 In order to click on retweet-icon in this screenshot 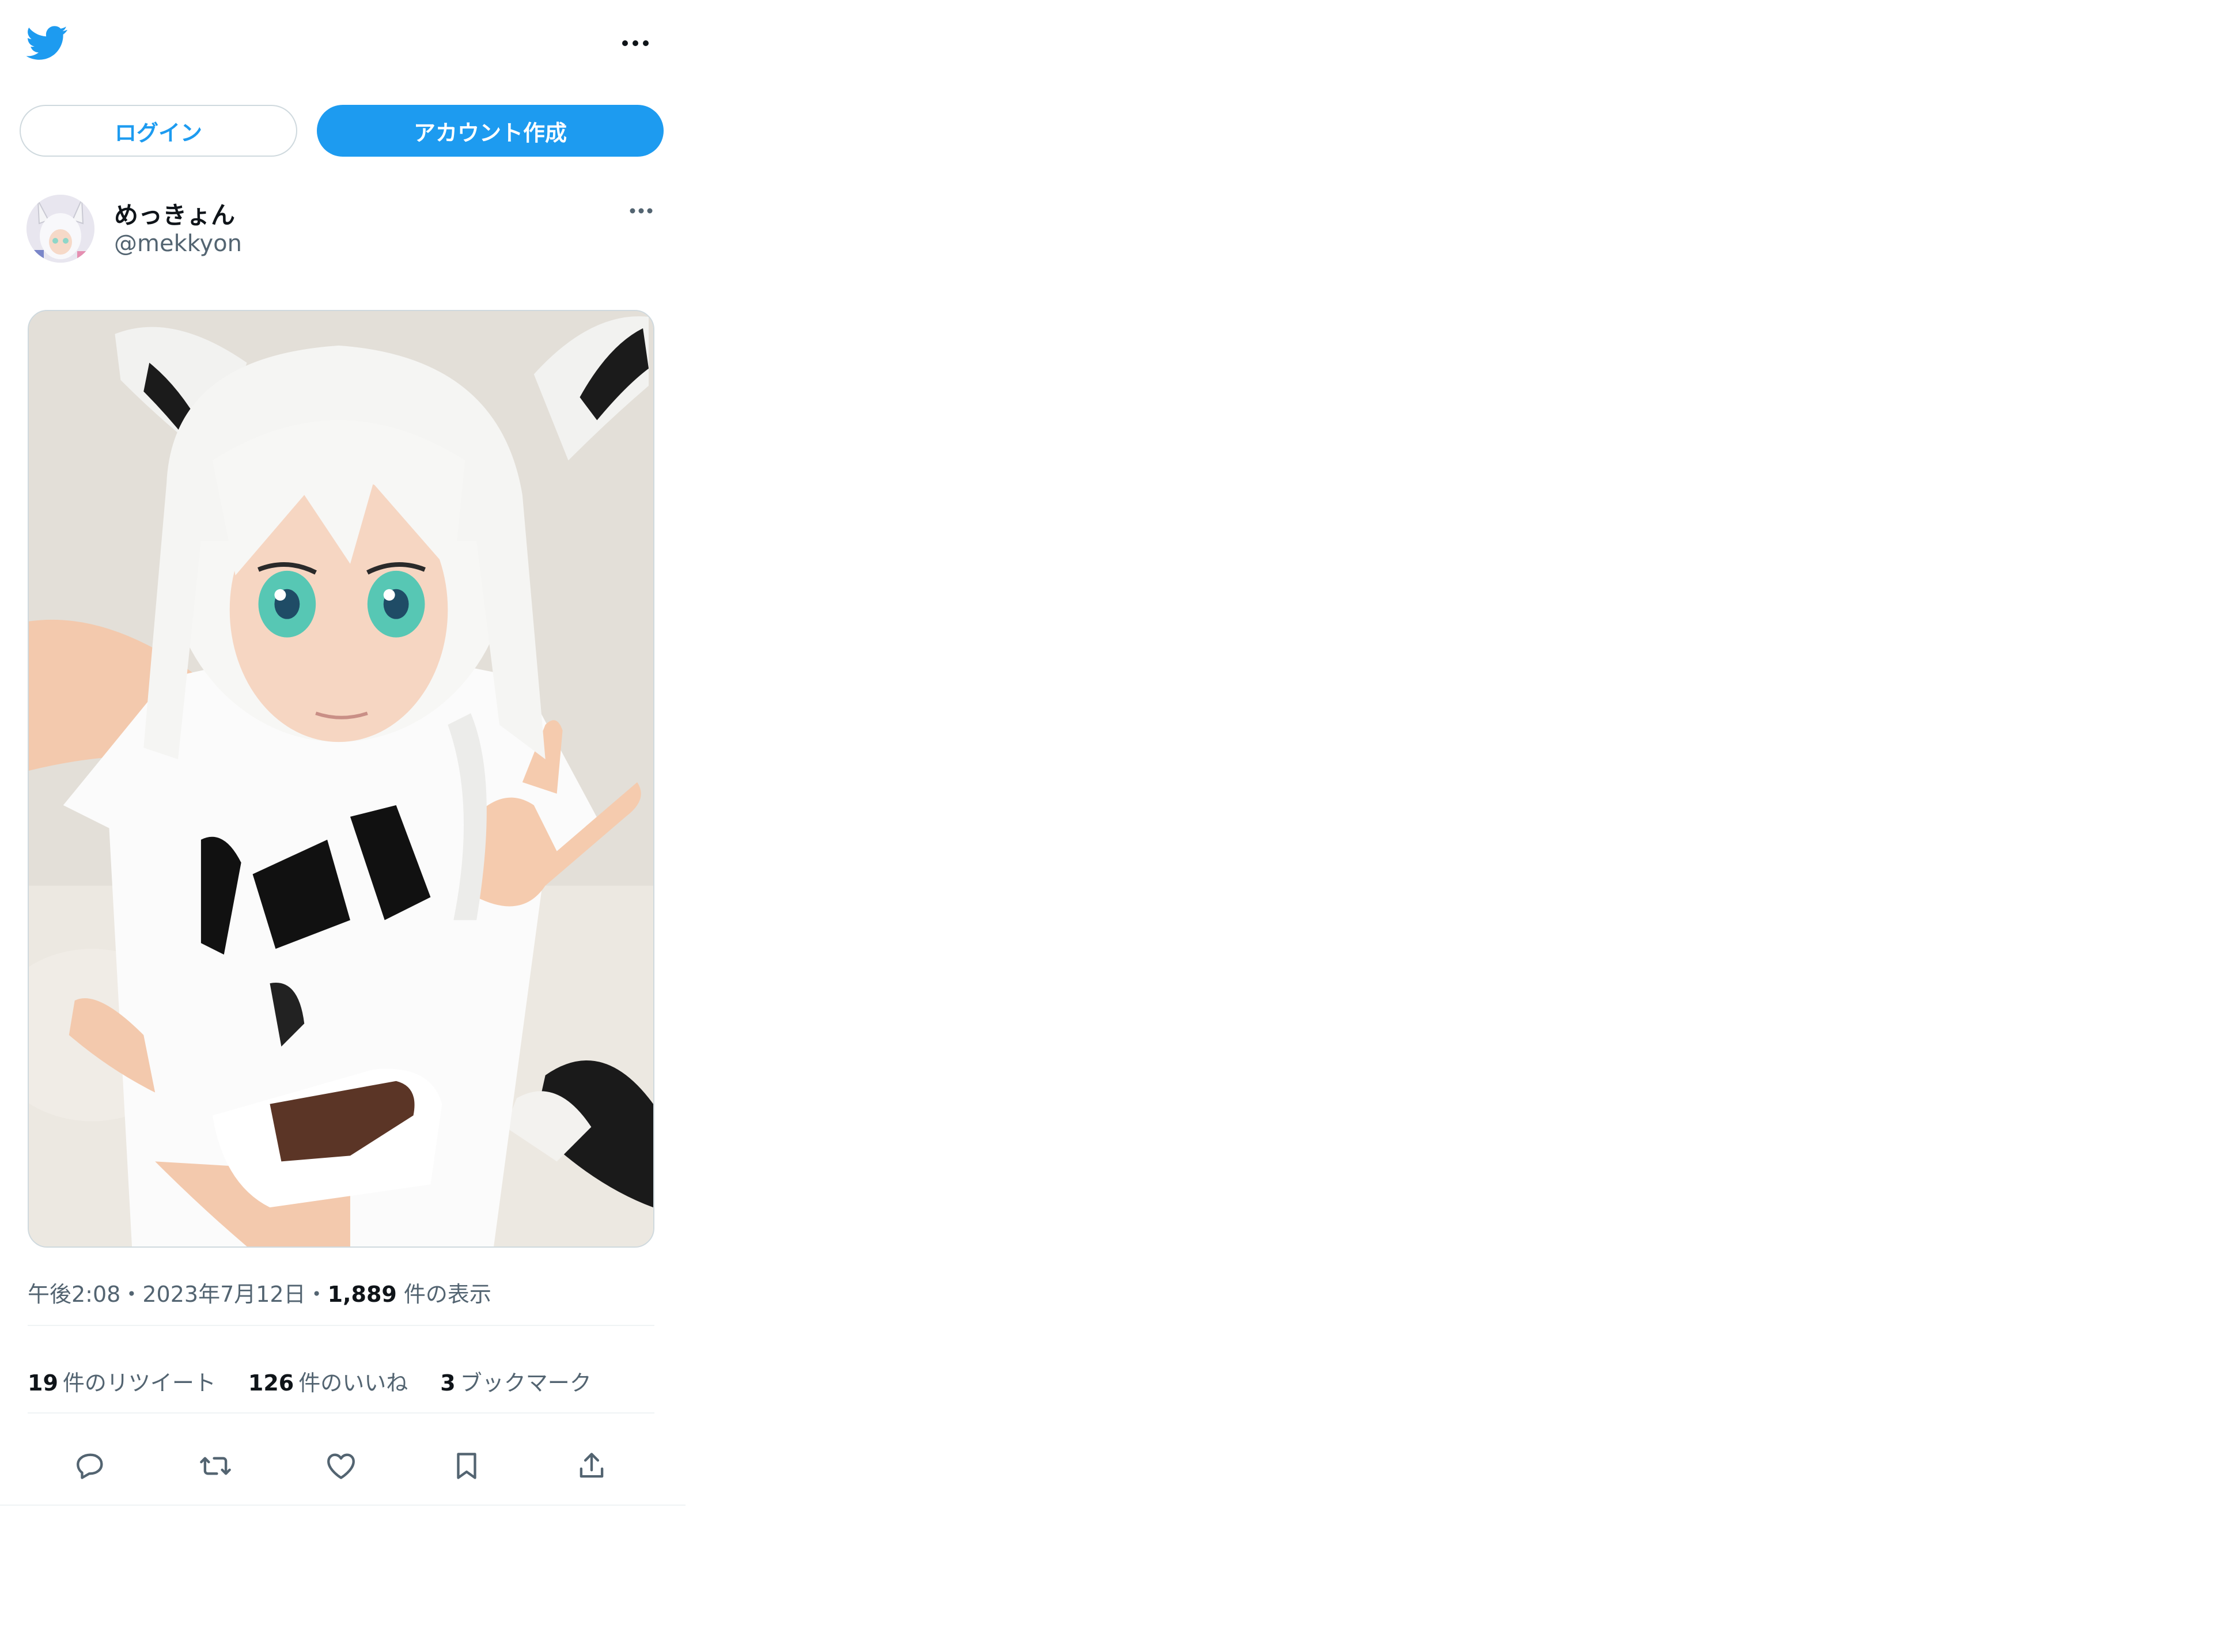, I will do `click(215, 1466)`.